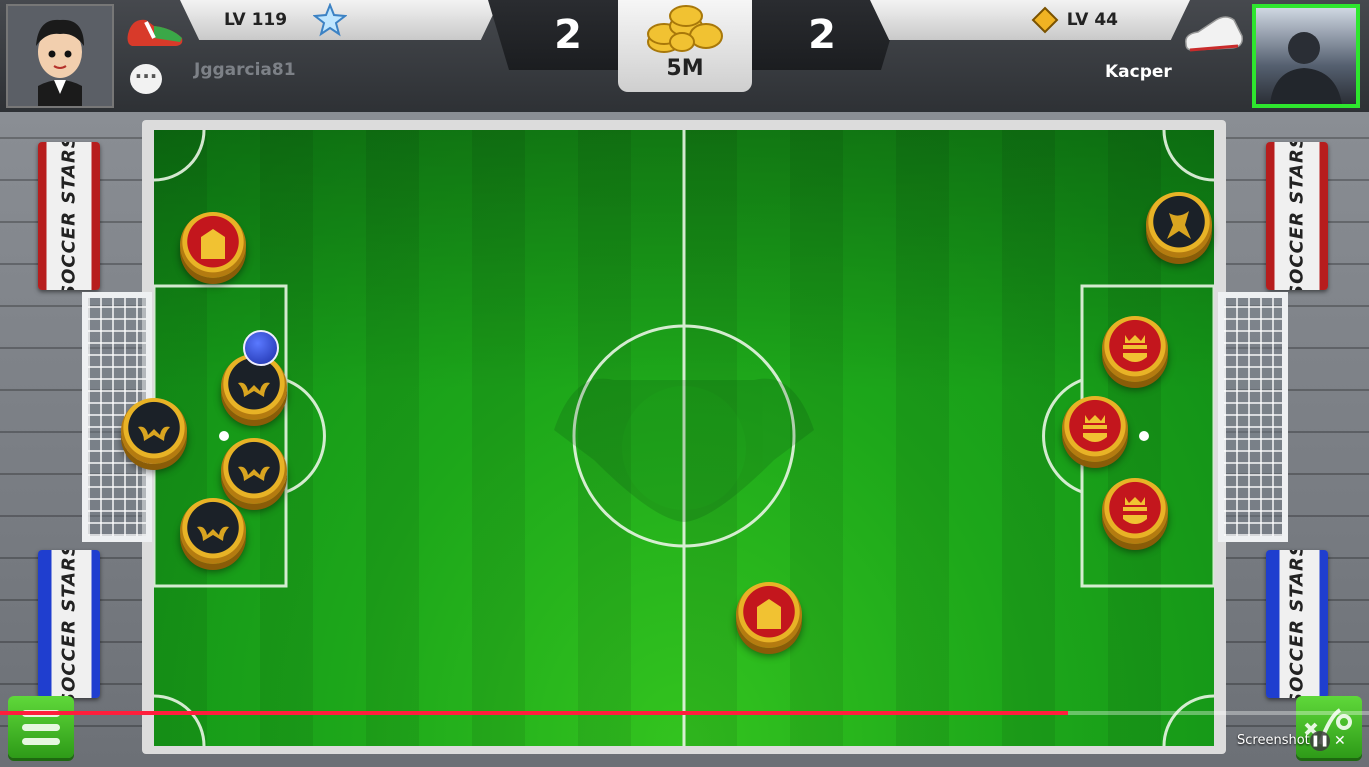 The height and width of the screenshot is (767, 1369). I want to click on center-logo-icon, so click(684, 450).